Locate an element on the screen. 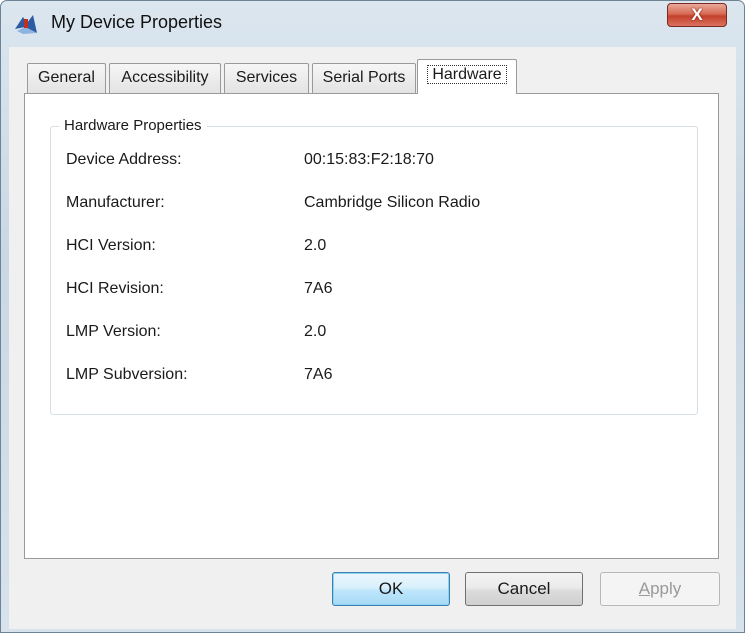 This screenshot has height=633, width=745. lmp-subversion-value: 7A6 is located at coordinates (318, 374).